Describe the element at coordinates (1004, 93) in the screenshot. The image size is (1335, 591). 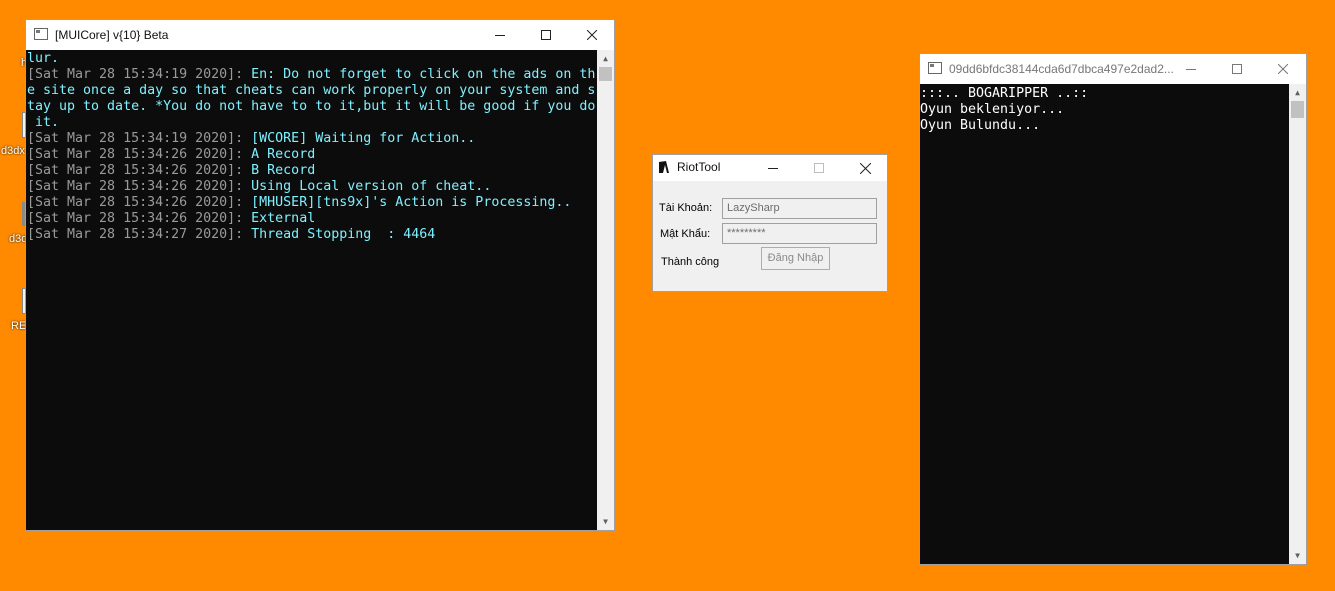
I see `console-line: :::.. BOGARIPPER ..::` at that location.